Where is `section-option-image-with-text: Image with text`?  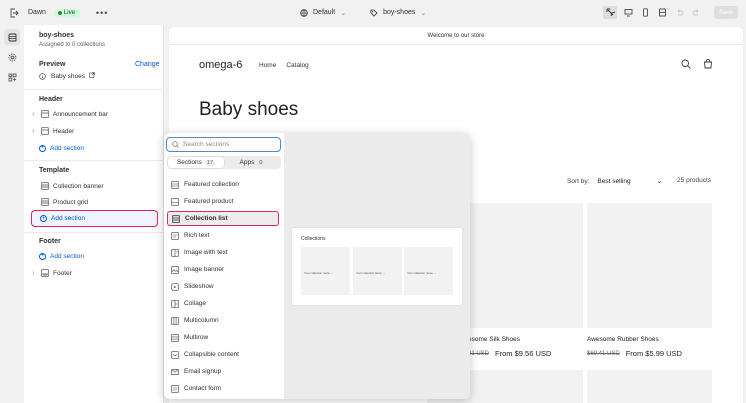
section-option-image-with-text: Image with text is located at coordinates (223, 252).